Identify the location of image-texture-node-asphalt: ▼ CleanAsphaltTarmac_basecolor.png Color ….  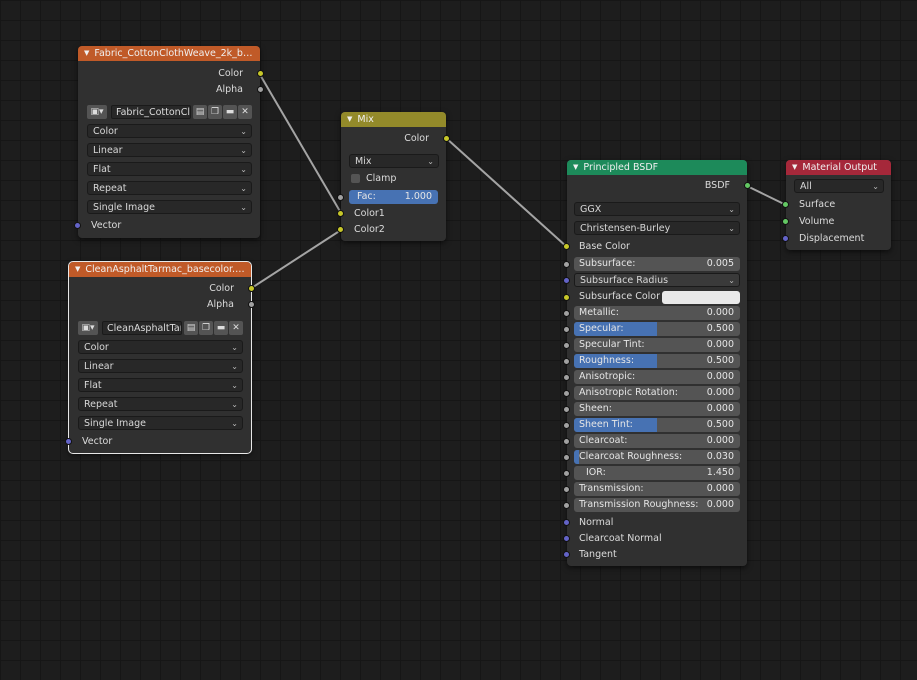
(160, 357).